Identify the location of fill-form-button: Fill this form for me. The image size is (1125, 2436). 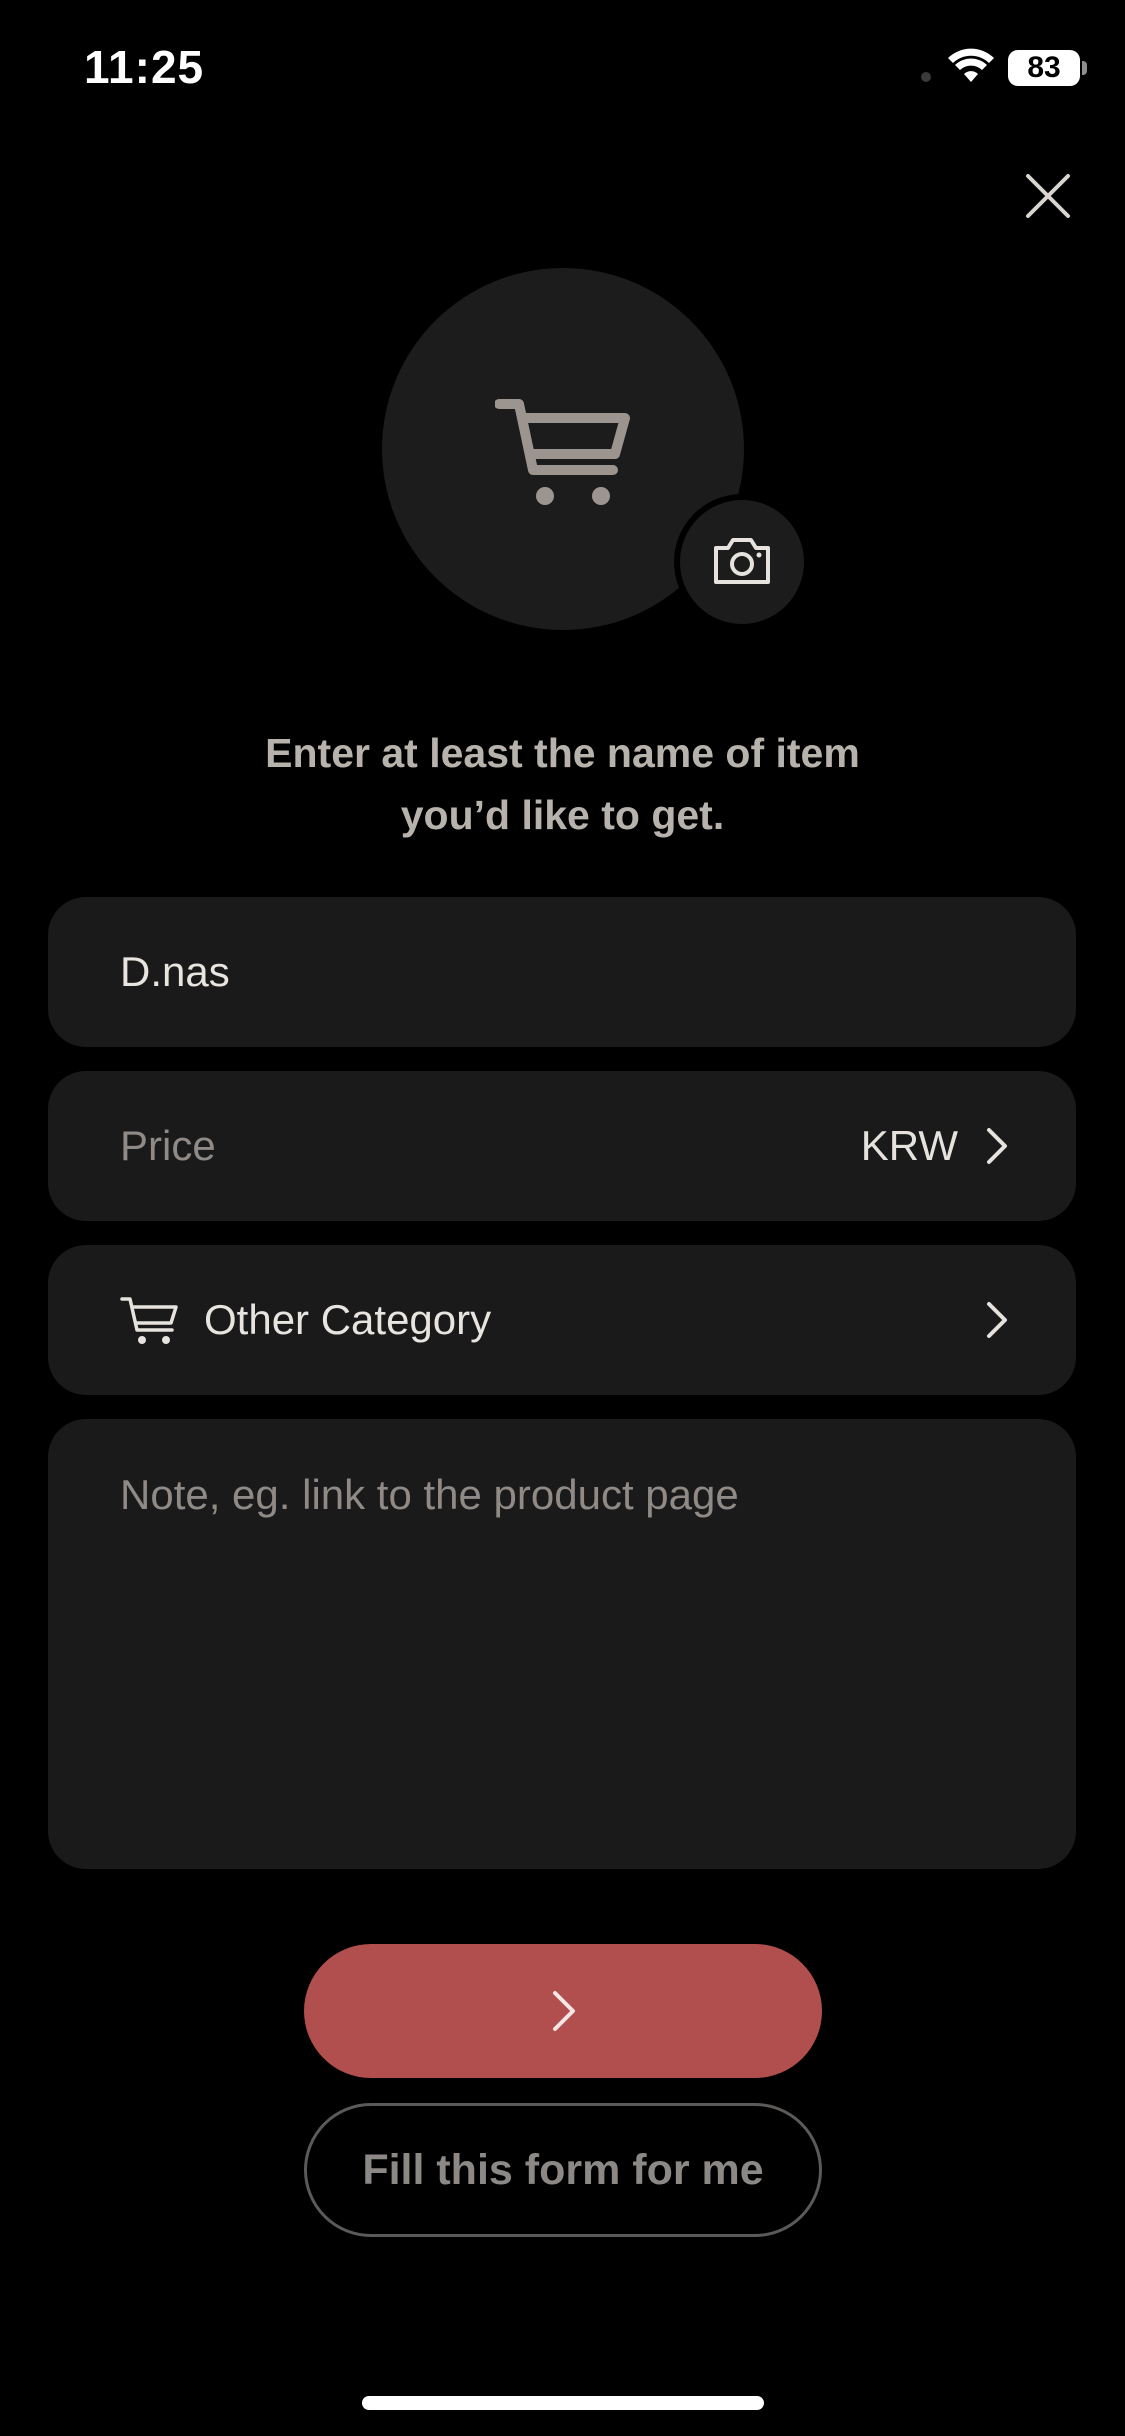
(563, 2170).